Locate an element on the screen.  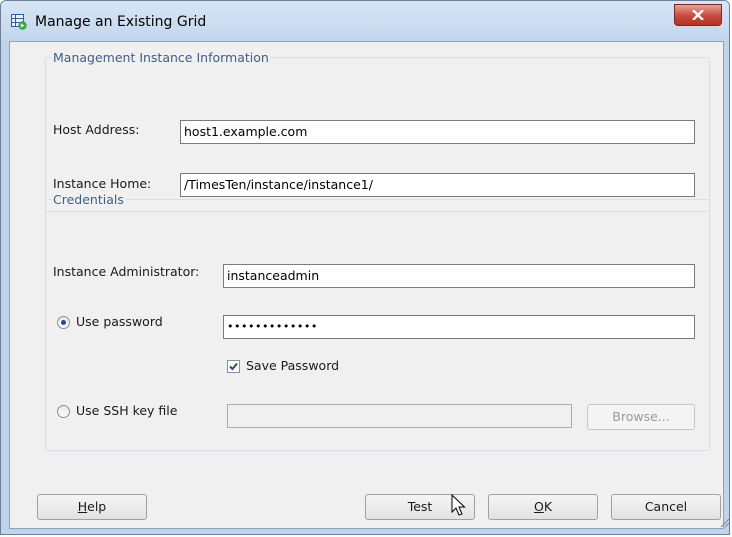
close-icon is located at coordinates (698, 15).